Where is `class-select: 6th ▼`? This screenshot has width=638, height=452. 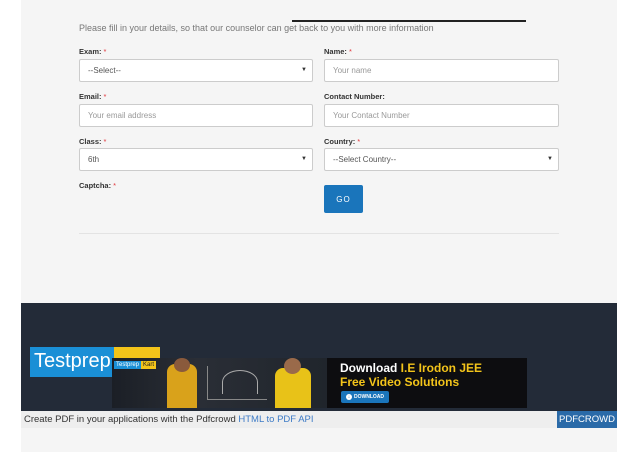 class-select: 6th ▼ is located at coordinates (196, 159).